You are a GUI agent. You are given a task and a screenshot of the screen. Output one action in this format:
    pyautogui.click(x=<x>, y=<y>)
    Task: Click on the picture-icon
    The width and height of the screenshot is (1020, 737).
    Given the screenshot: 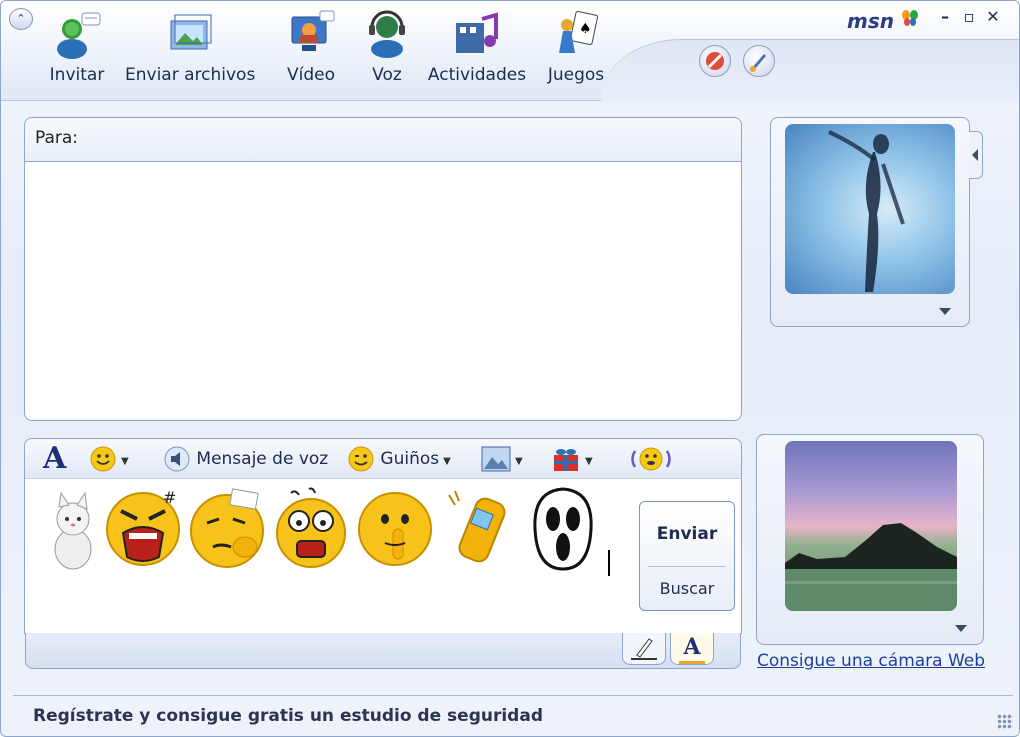 What is the action you would take?
    pyautogui.click(x=496, y=459)
    